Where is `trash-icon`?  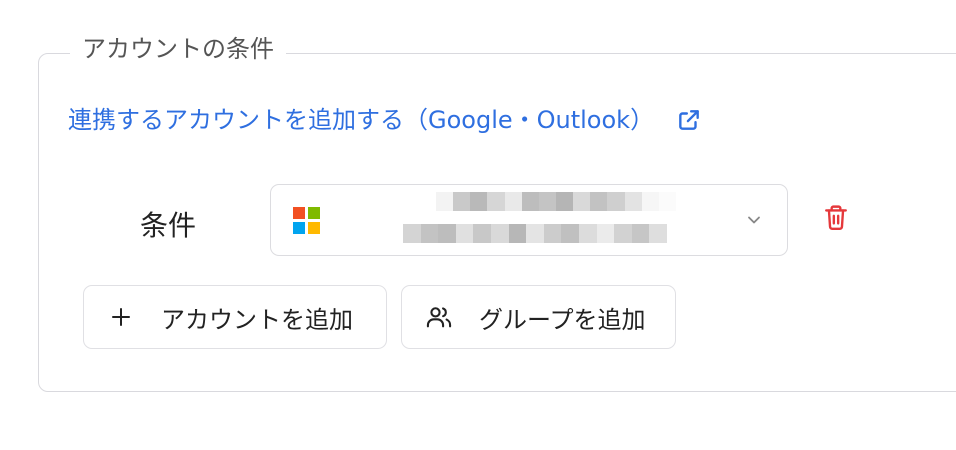
trash-icon is located at coordinates (836, 220).